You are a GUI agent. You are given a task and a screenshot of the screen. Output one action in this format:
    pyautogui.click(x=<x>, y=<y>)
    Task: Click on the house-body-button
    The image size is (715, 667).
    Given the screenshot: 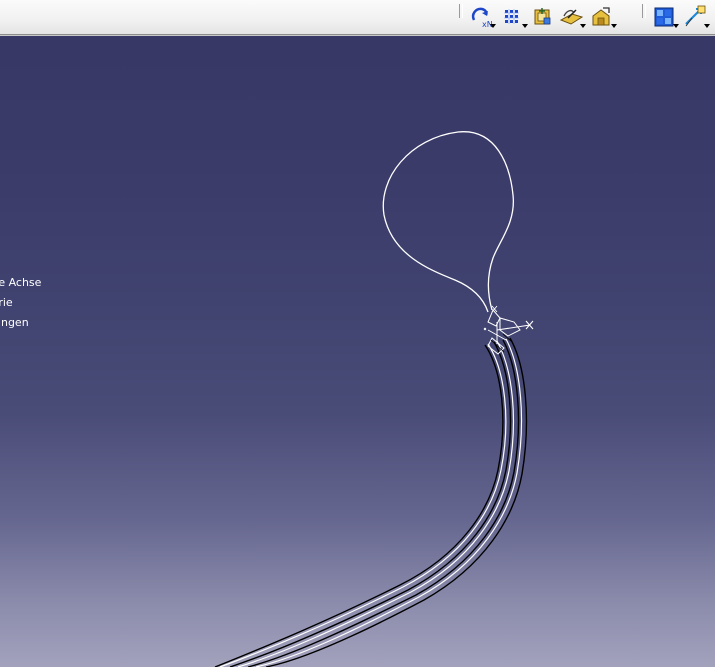 What is the action you would take?
    pyautogui.click(x=603, y=17)
    